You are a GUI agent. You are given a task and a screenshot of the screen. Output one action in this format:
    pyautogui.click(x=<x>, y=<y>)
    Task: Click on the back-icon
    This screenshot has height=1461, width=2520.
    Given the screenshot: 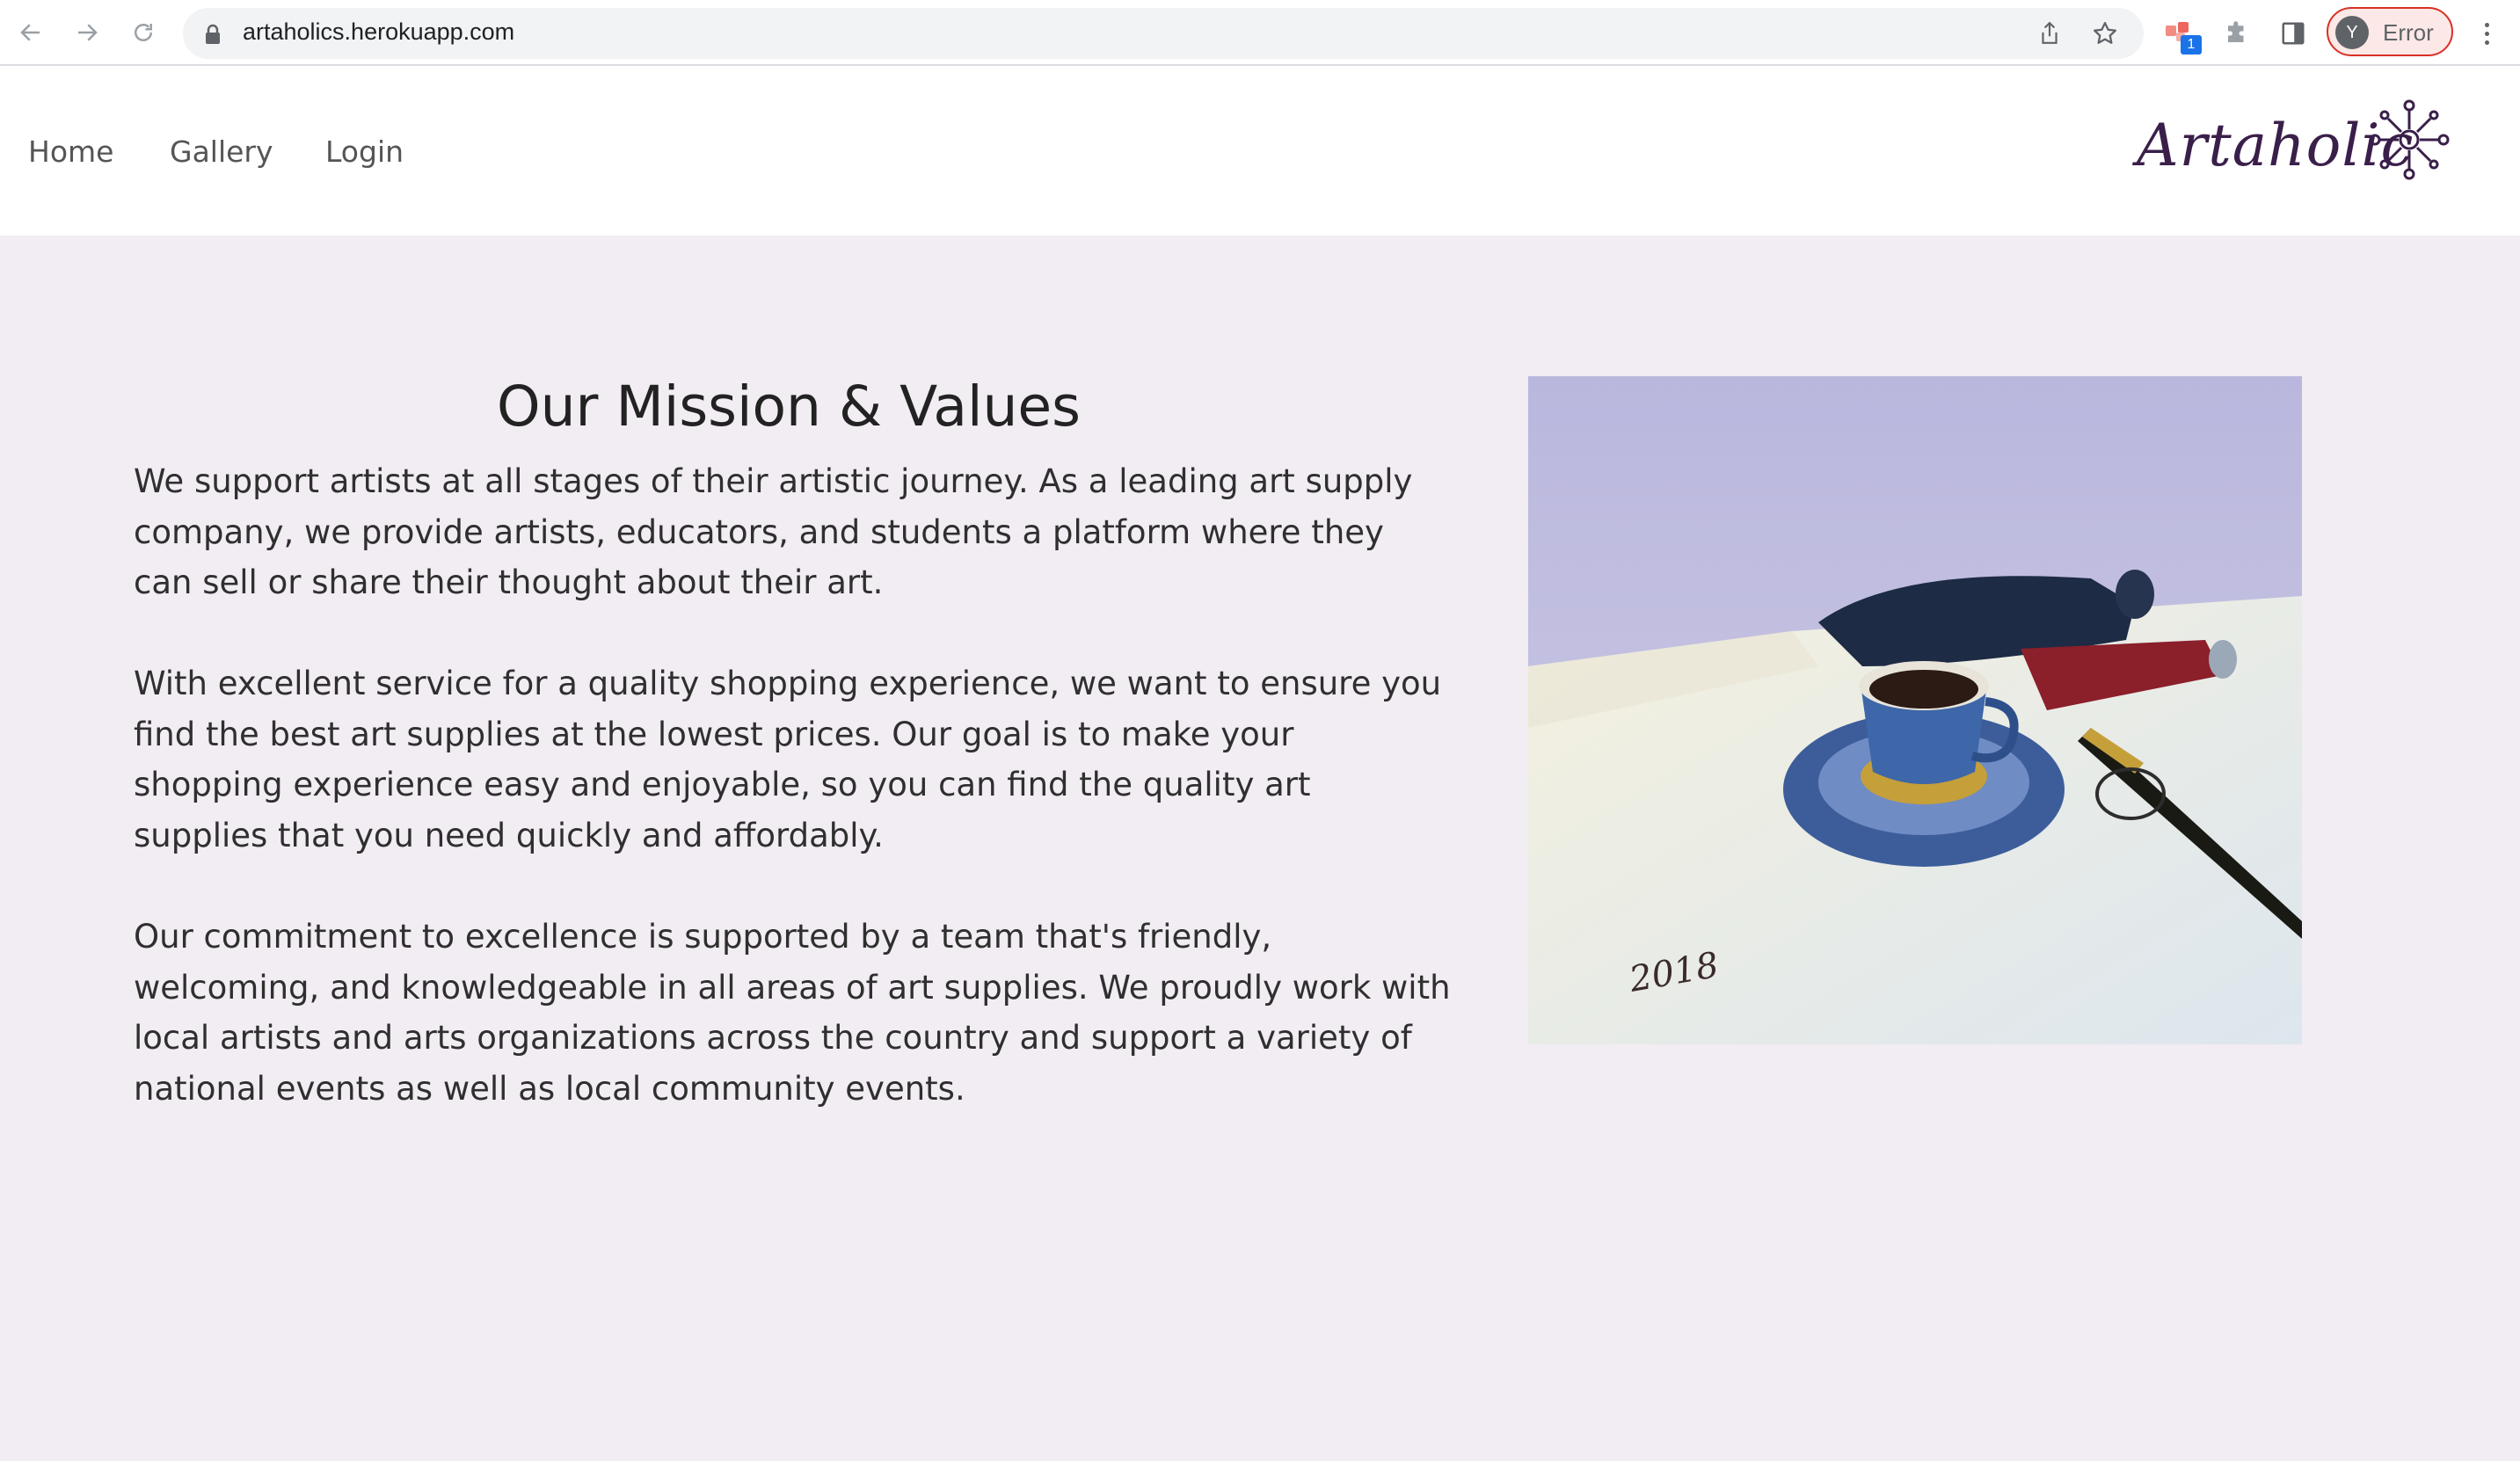 What is the action you would take?
    pyautogui.click(x=30, y=32)
    